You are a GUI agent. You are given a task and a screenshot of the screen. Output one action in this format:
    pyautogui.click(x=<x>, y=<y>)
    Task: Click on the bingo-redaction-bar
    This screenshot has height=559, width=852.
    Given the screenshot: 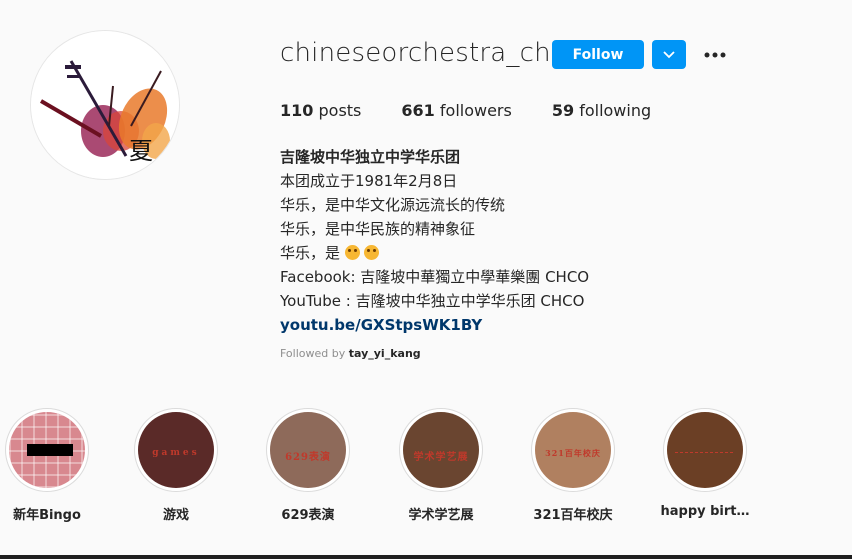 What is the action you would take?
    pyautogui.click(x=50, y=450)
    